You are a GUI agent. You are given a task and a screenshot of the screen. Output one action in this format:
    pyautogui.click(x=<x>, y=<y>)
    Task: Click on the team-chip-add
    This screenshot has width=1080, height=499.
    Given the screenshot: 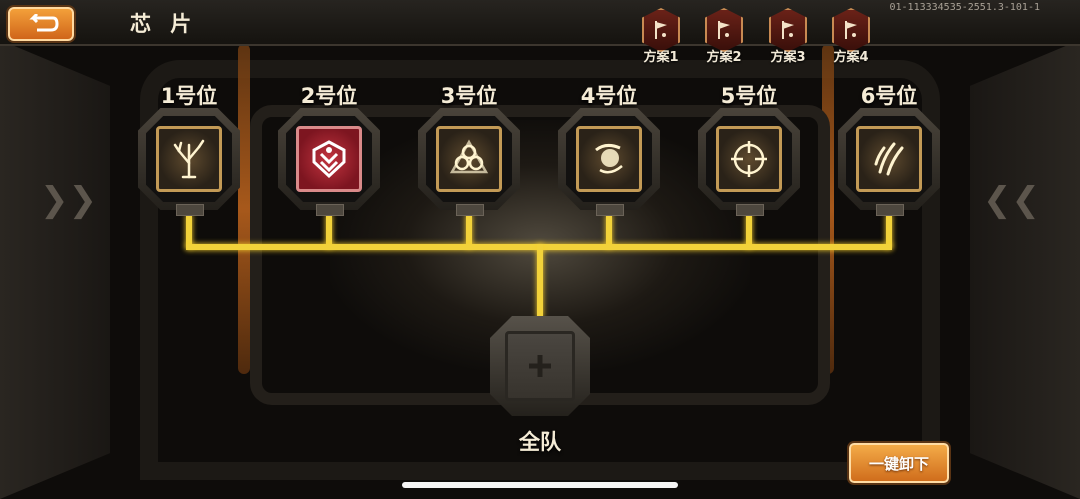 What is the action you would take?
    pyautogui.click(x=540, y=366)
    